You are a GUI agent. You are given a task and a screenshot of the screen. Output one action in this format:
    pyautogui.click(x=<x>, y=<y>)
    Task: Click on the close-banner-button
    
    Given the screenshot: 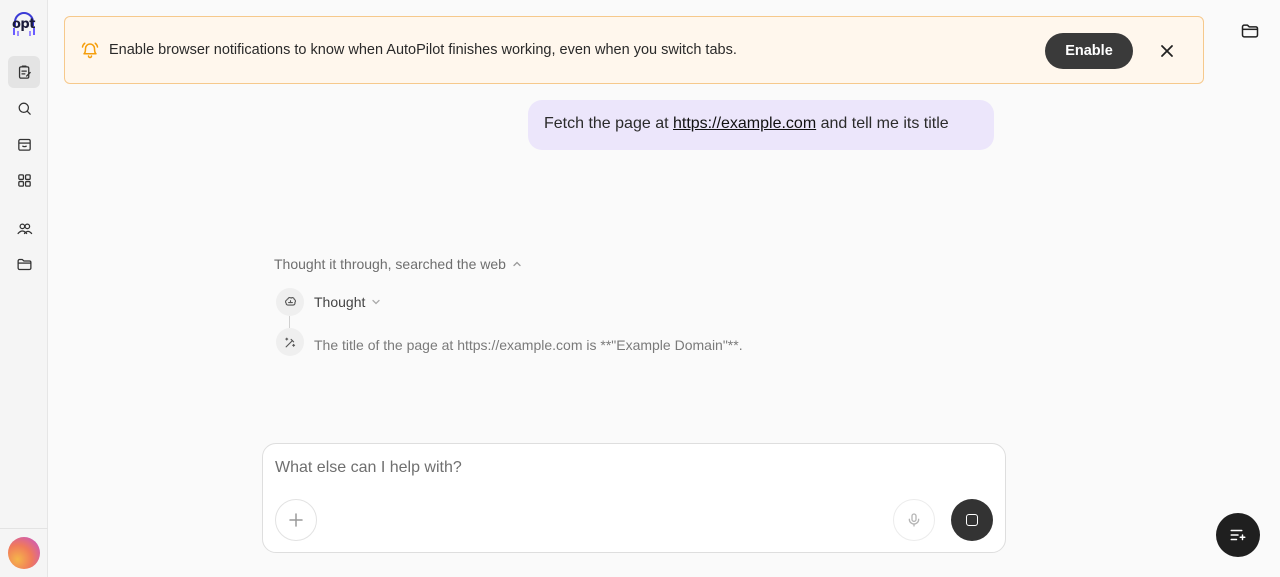 What is the action you would take?
    pyautogui.click(x=1167, y=51)
    